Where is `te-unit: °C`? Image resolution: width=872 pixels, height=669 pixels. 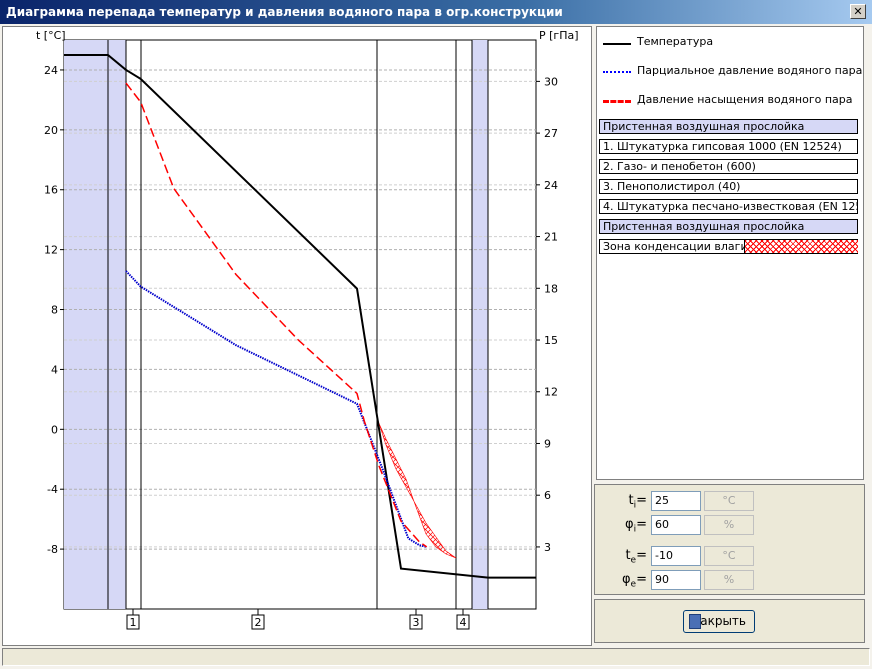 te-unit: °C is located at coordinates (729, 556).